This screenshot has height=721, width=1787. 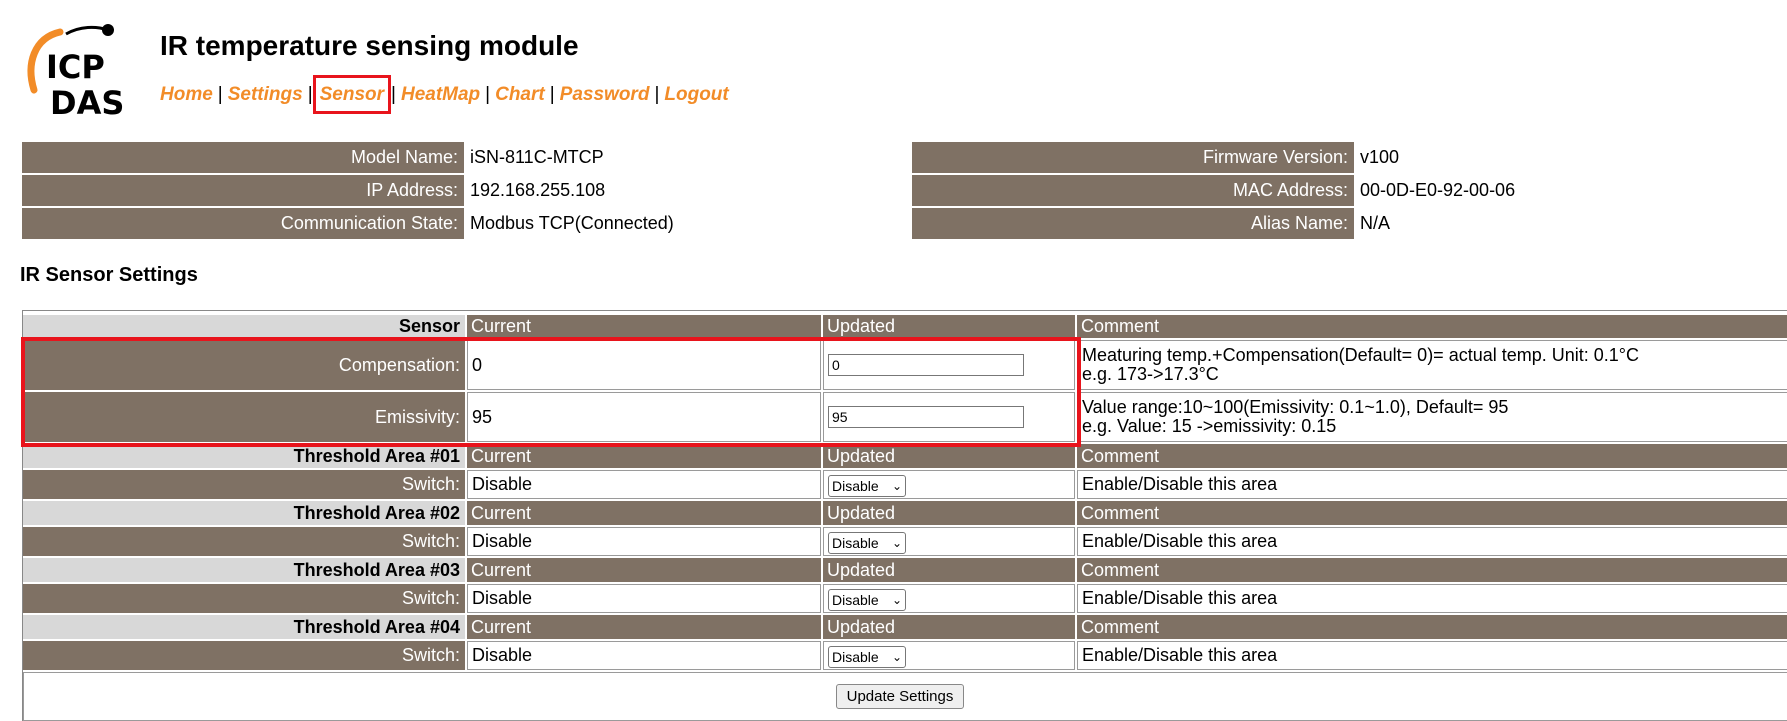 I want to click on compensation-current: 0, so click(x=644, y=365).